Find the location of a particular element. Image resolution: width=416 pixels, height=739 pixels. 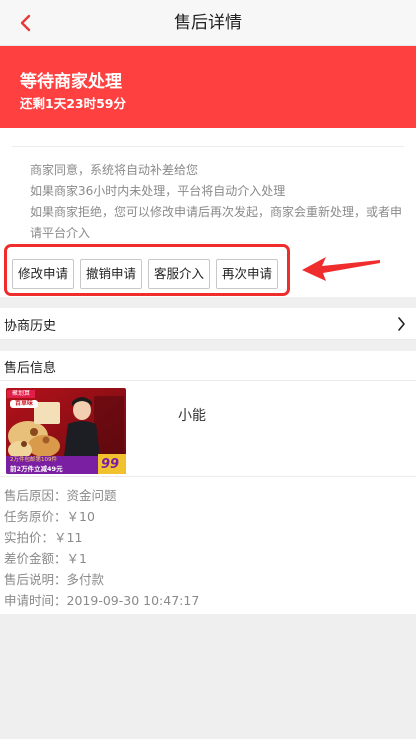

customer-service-button: 客服介入 is located at coordinates (179, 274).